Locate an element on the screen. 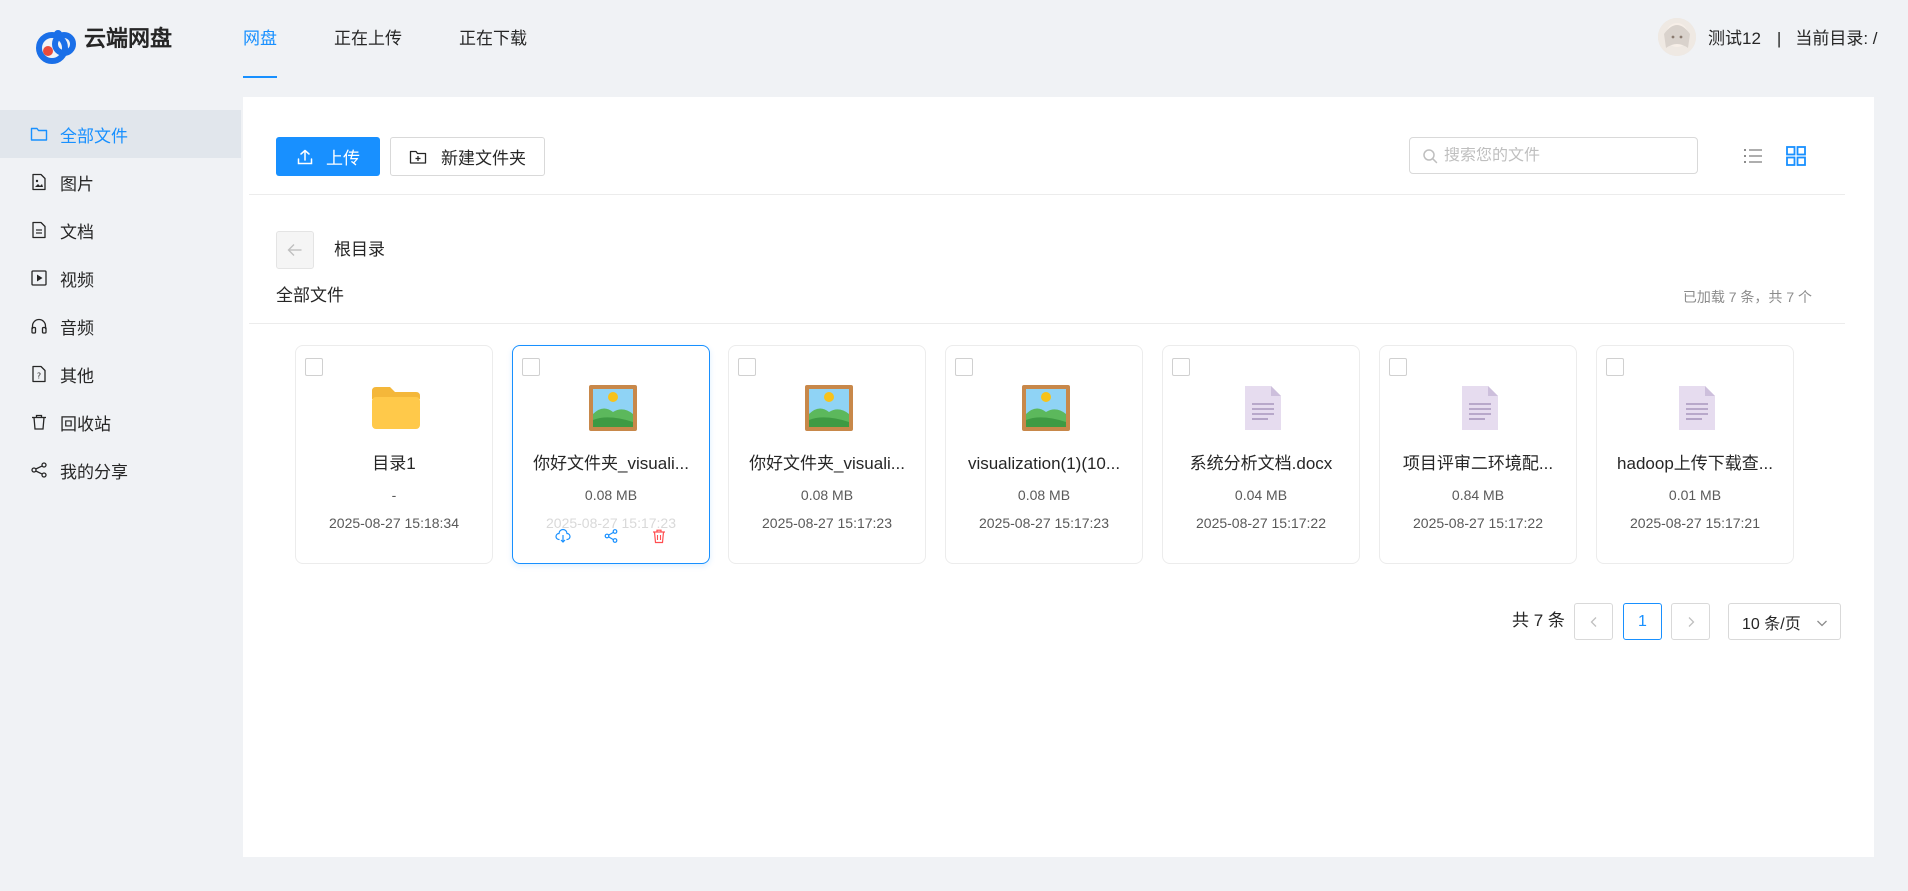 Image resolution: width=1908 pixels, height=891 pixels. page-number-button: 1 is located at coordinates (1642, 621).